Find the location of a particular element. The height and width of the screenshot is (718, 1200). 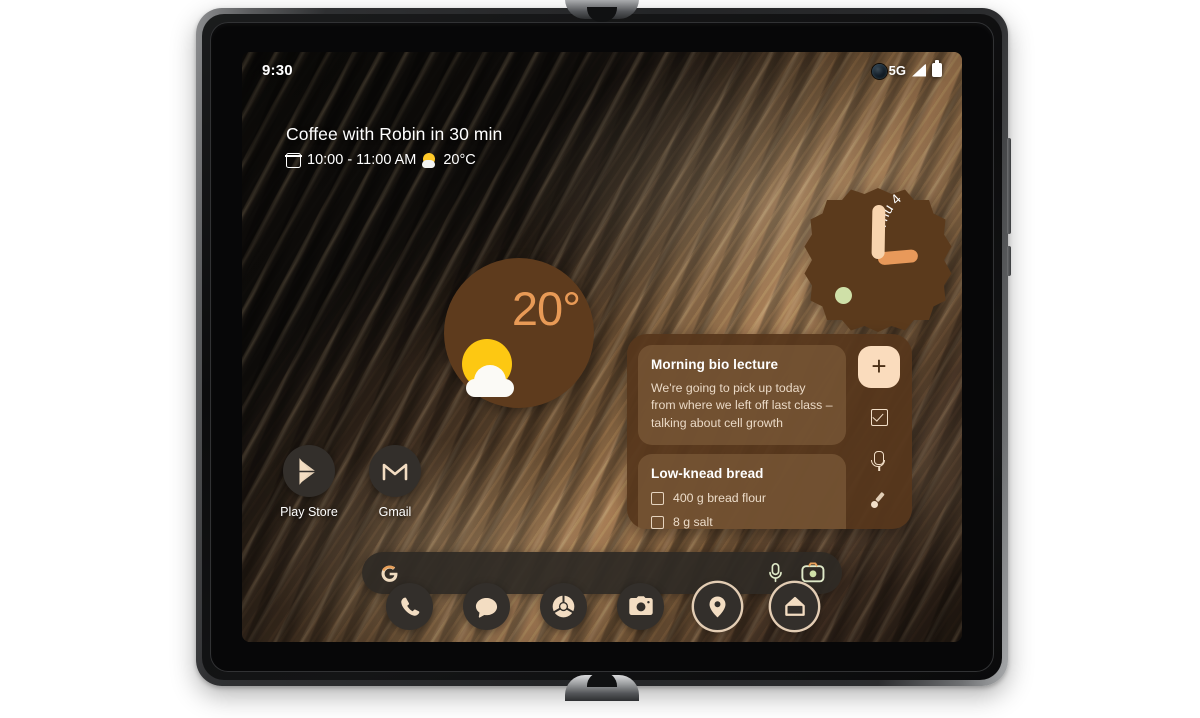

dock-item-phone is located at coordinates (409, 606).